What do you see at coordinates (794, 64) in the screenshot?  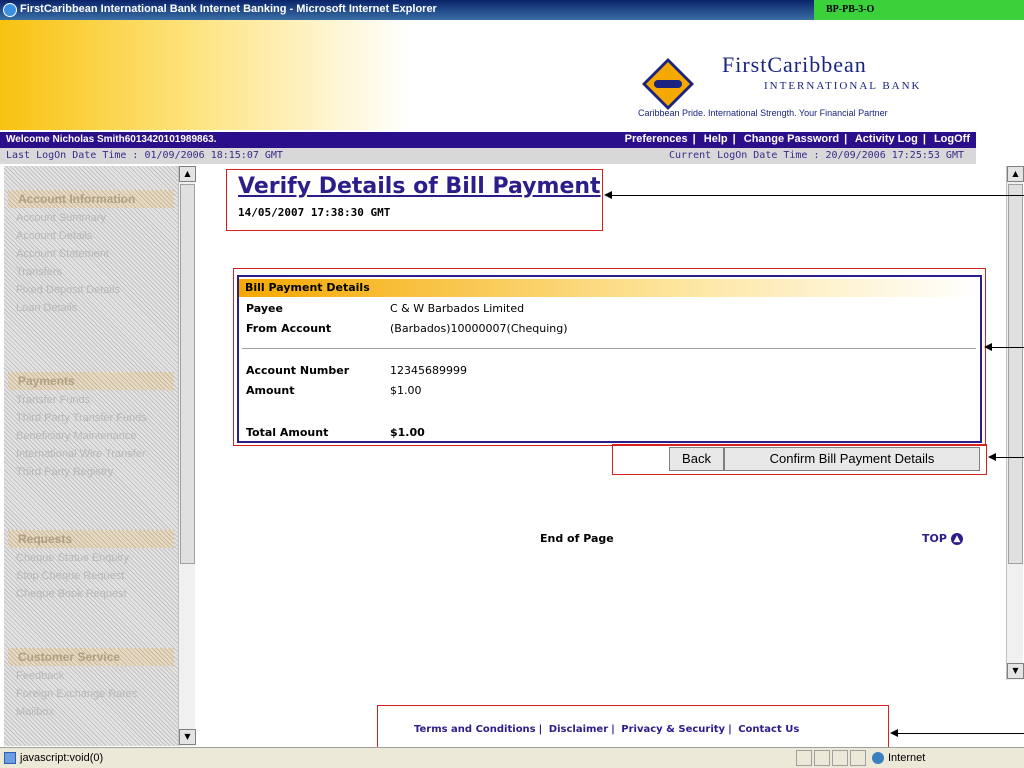 I see `brand-name: FirstCaribbean` at bounding box center [794, 64].